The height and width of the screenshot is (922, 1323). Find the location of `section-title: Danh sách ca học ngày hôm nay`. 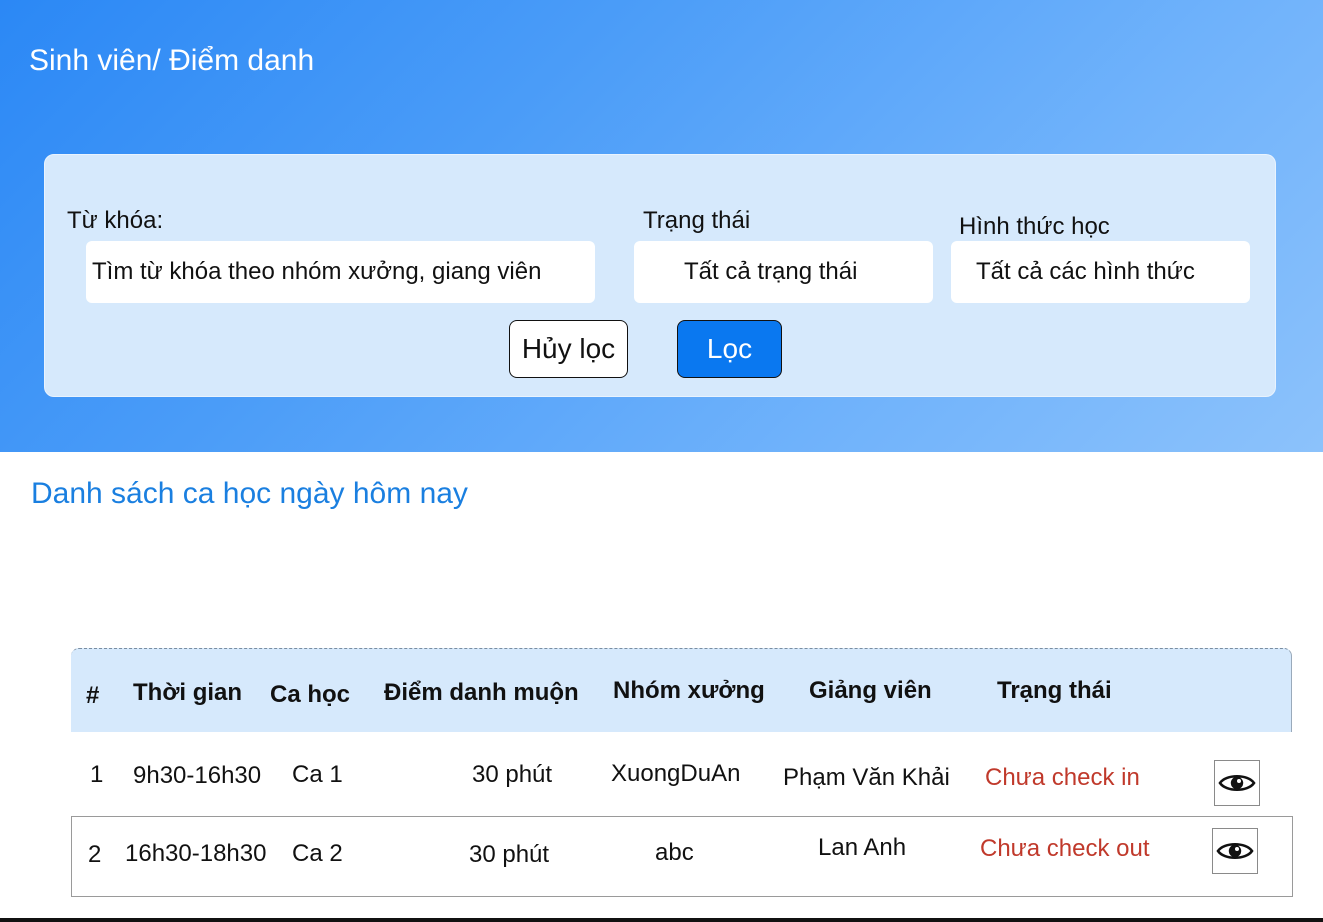

section-title: Danh sách ca học ngày hôm nay is located at coordinates (249, 493).